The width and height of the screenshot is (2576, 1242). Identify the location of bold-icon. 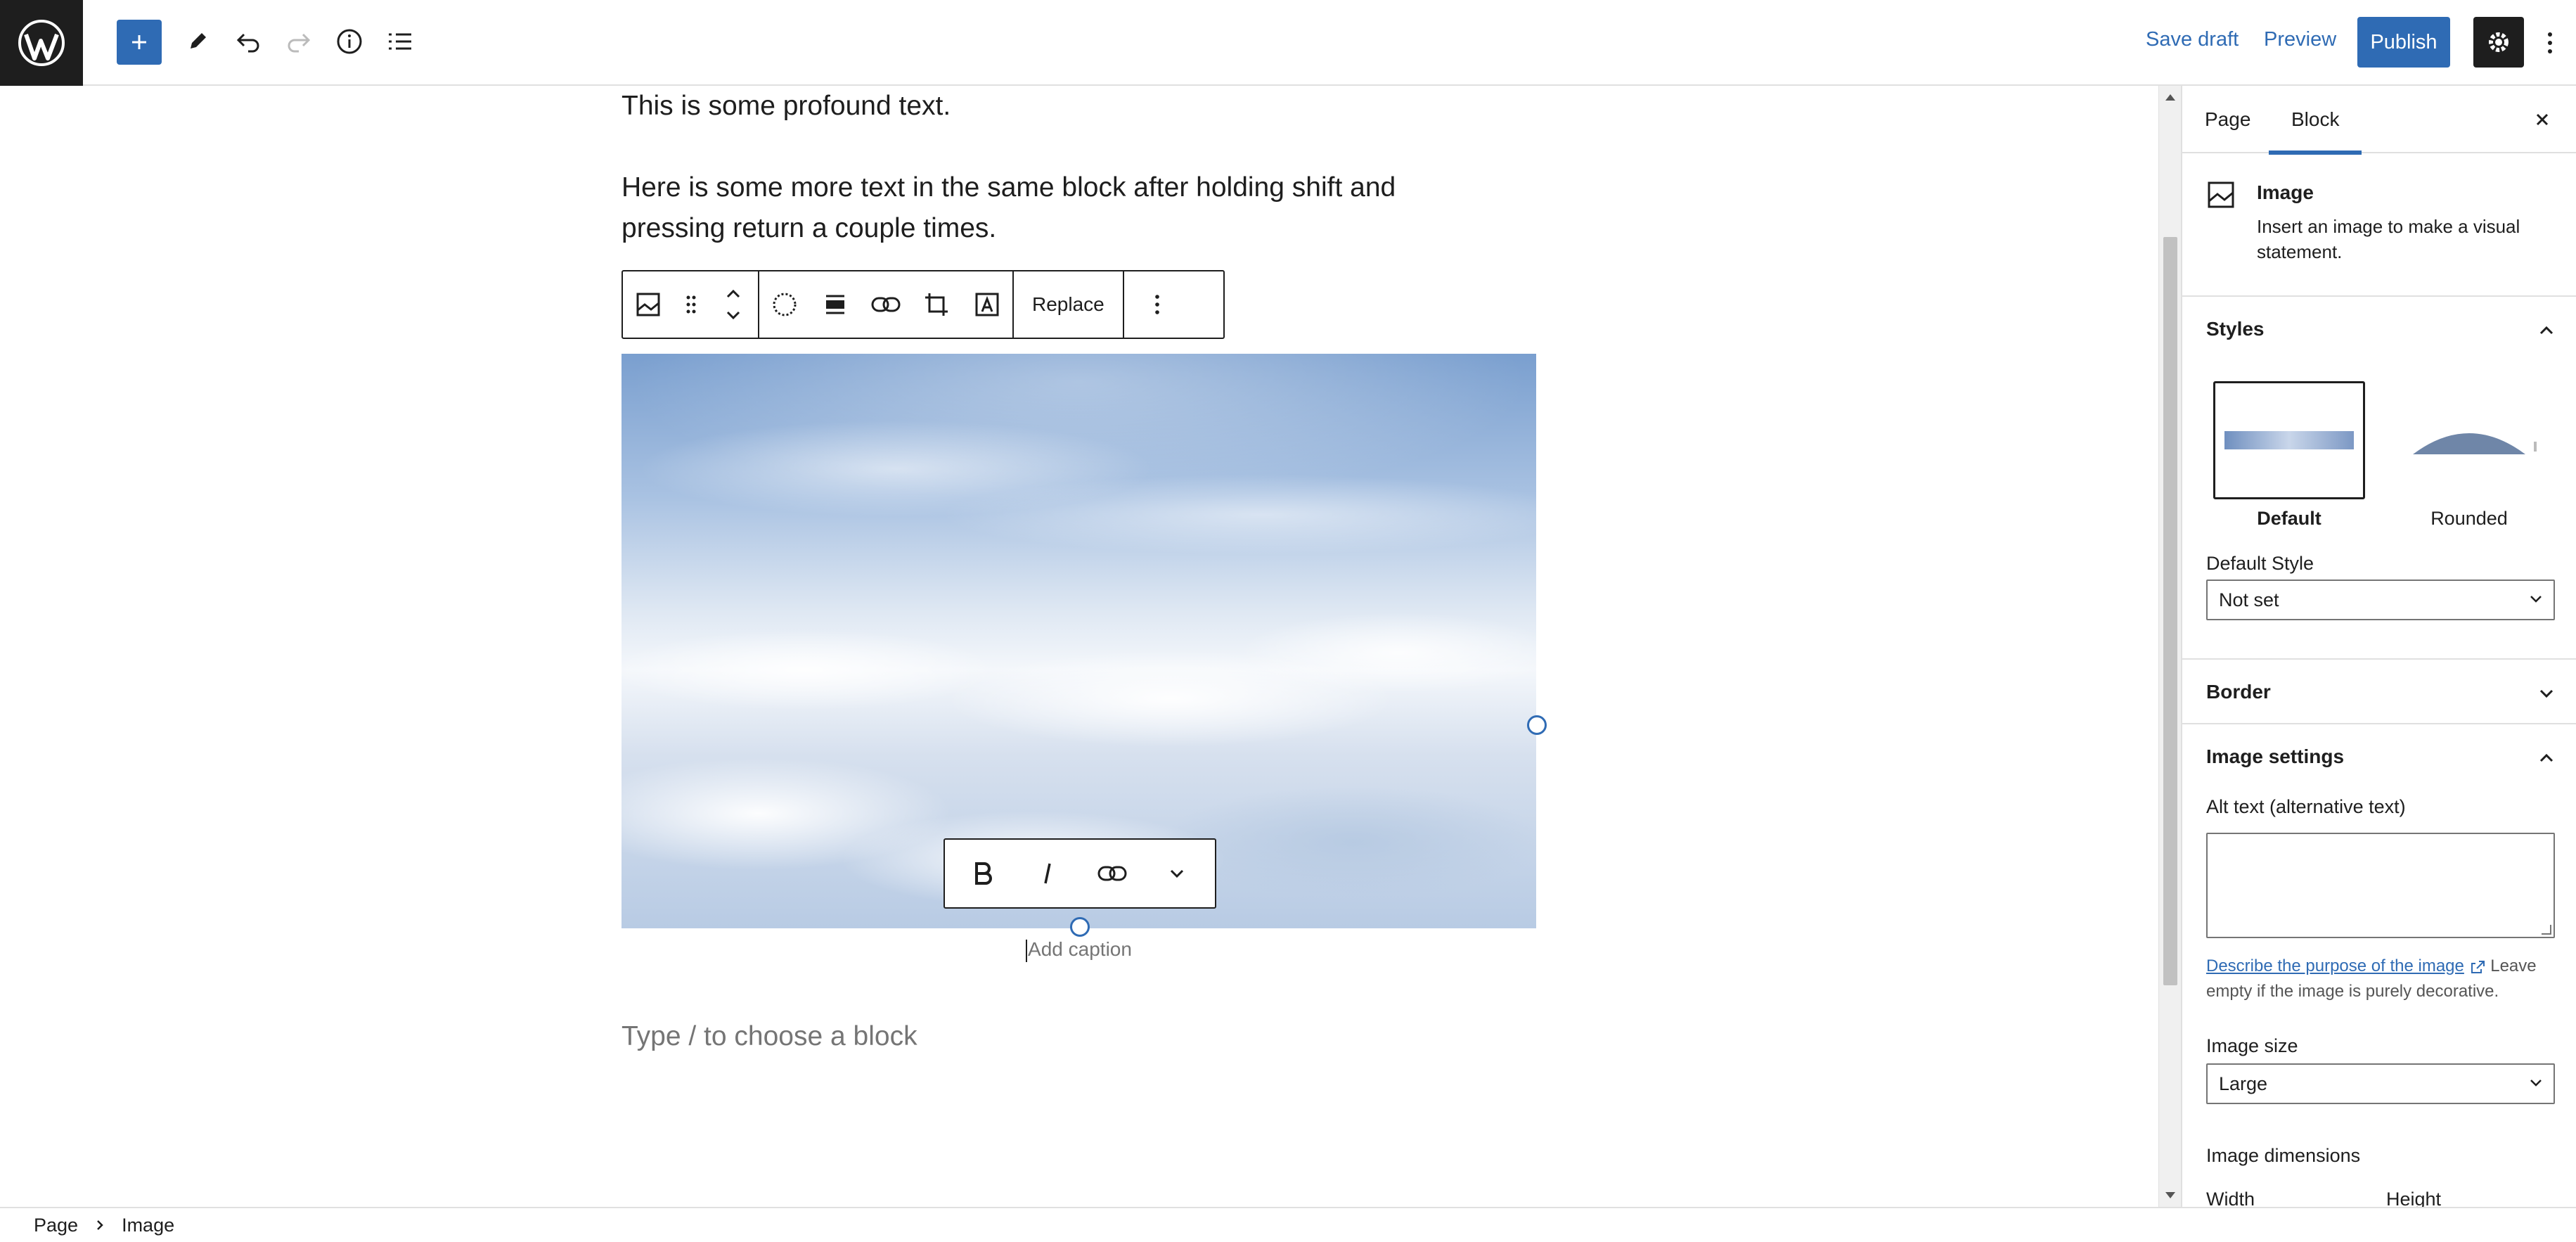
(983, 873).